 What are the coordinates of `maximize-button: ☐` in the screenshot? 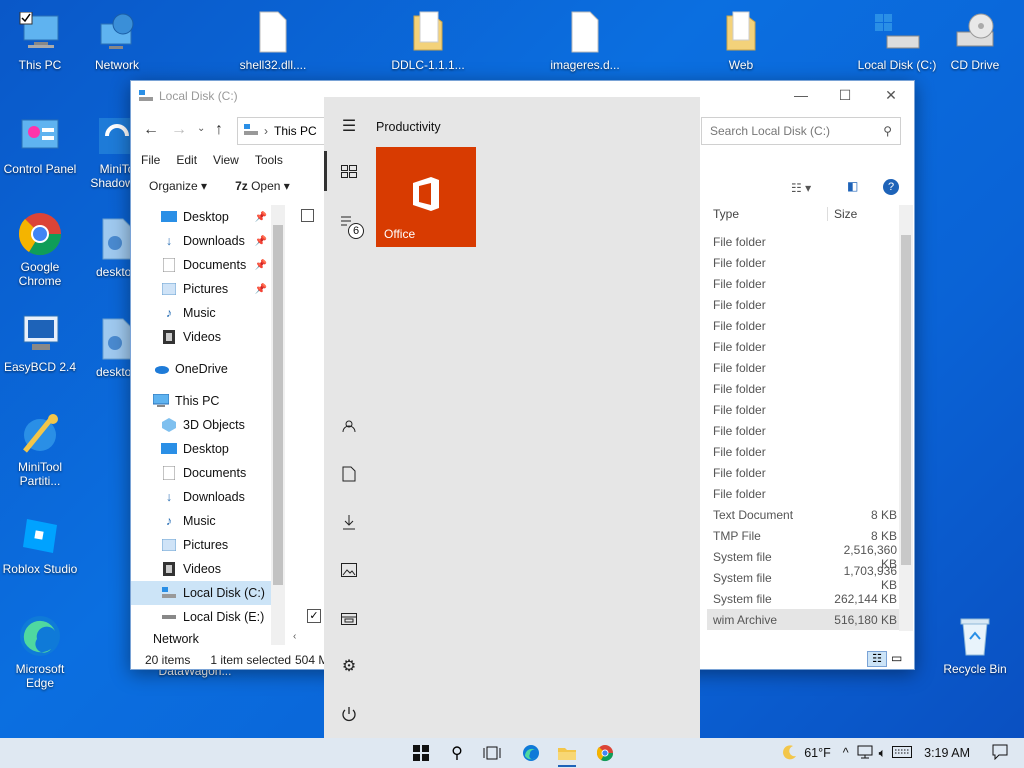 It's located at (845, 95).